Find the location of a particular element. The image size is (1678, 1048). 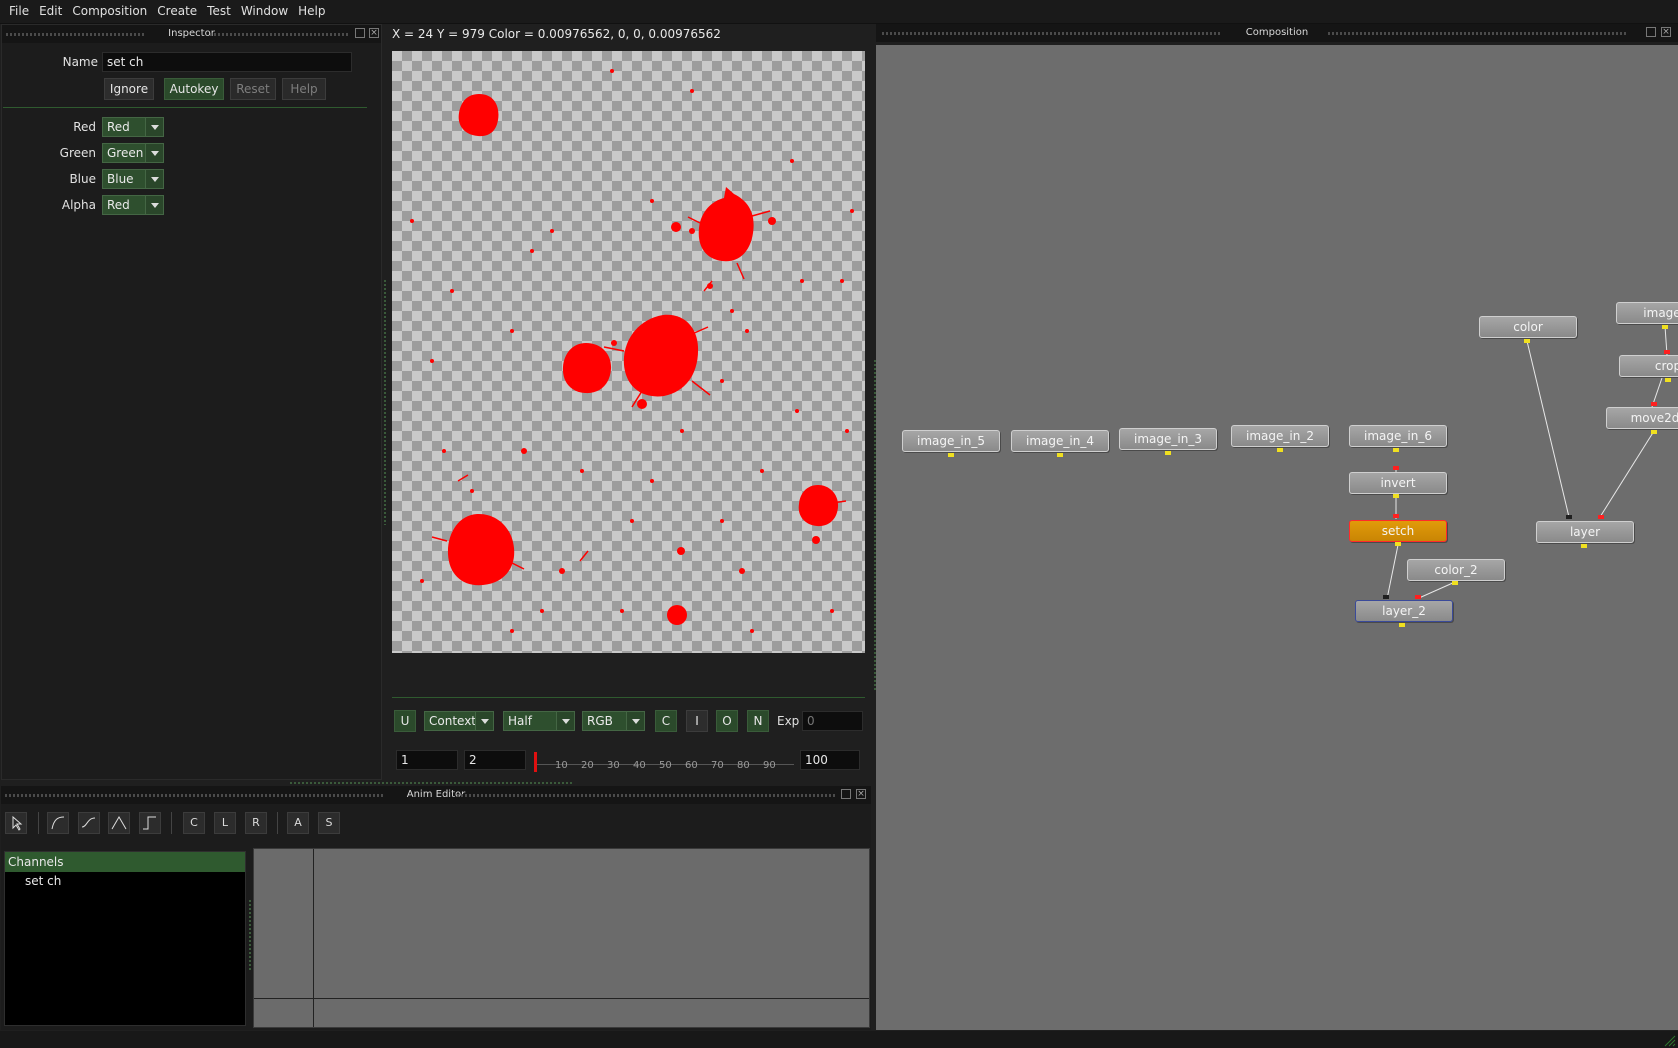

channel-item: set ch is located at coordinates (125, 881).